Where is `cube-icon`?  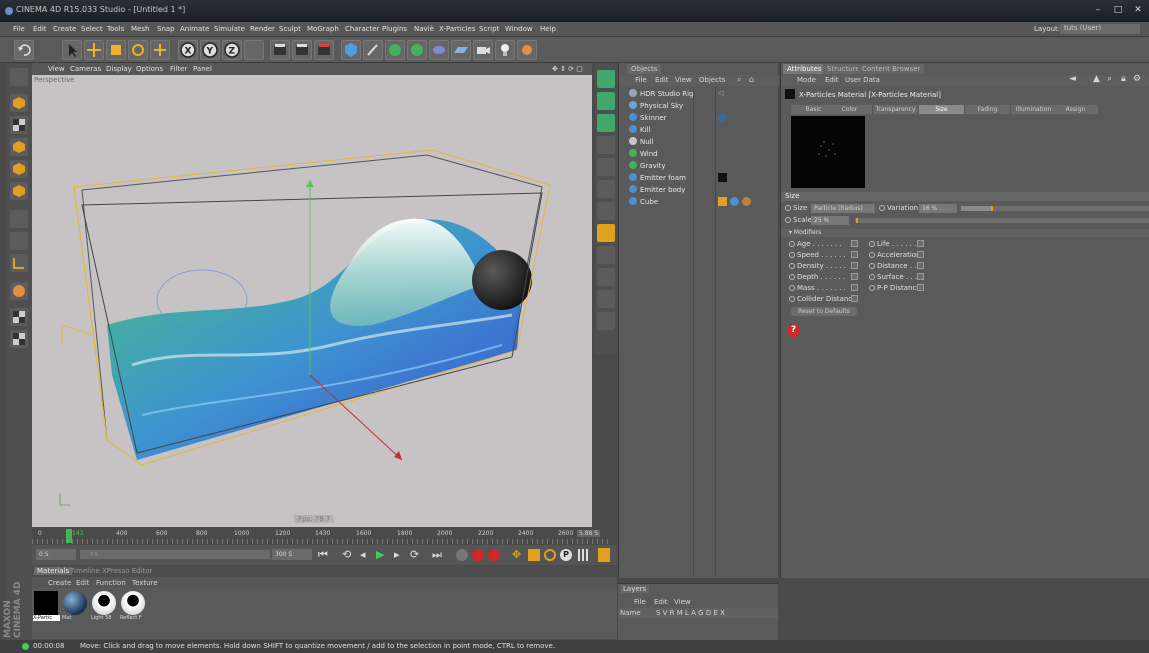 cube-icon is located at coordinates (351, 50).